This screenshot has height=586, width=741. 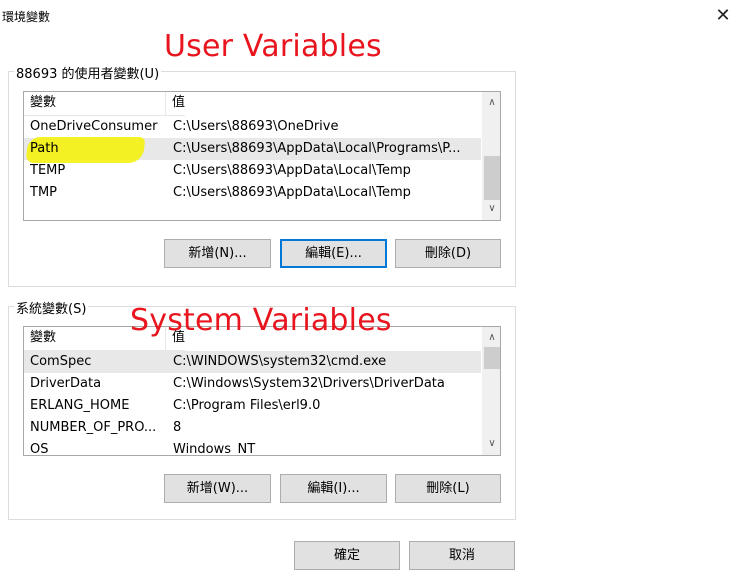 What do you see at coordinates (88, 72) in the screenshot?
I see `user-variables-label: 88693 的使用者變數(U)` at bounding box center [88, 72].